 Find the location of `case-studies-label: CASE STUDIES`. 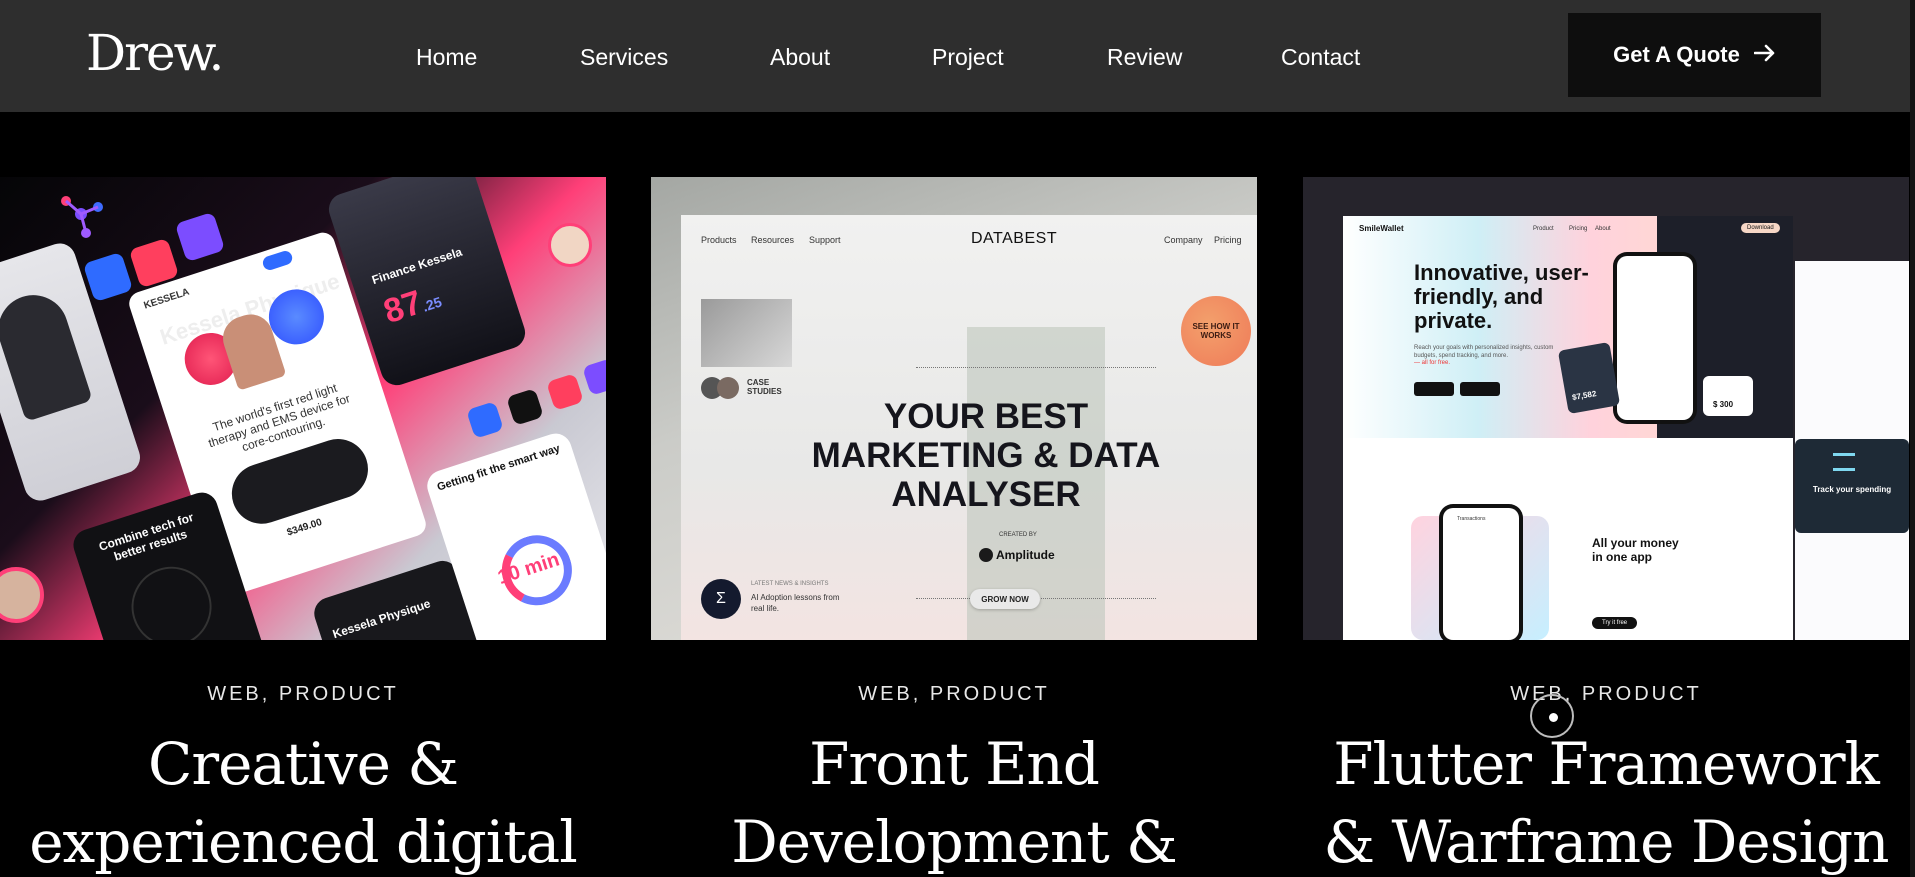

case-studies-label: CASE STUDIES is located at coordinates (764, 387).